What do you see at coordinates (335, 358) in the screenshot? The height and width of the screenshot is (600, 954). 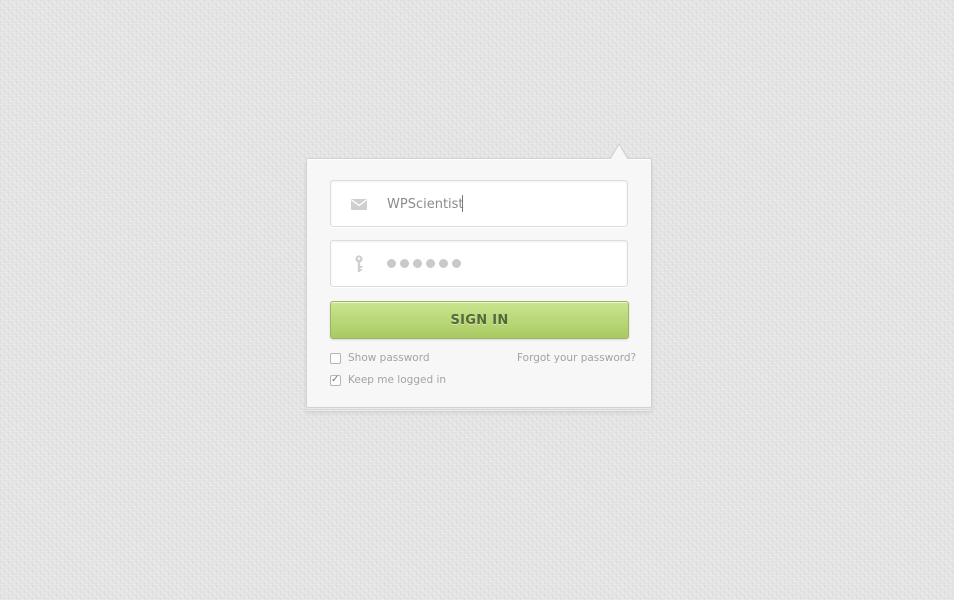 I see `show-password-checkbox` at bounding box center [335, 358].